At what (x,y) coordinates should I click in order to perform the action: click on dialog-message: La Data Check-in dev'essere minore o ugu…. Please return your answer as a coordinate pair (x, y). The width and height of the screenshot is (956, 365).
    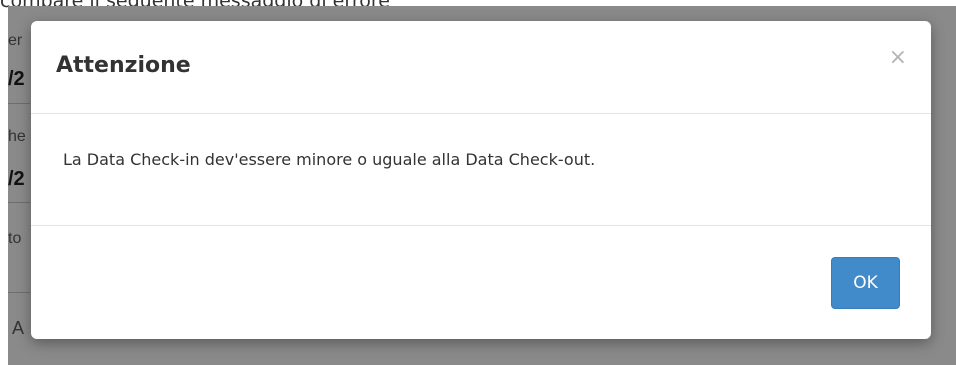
    Looking at the image, I should click on (329, 159).